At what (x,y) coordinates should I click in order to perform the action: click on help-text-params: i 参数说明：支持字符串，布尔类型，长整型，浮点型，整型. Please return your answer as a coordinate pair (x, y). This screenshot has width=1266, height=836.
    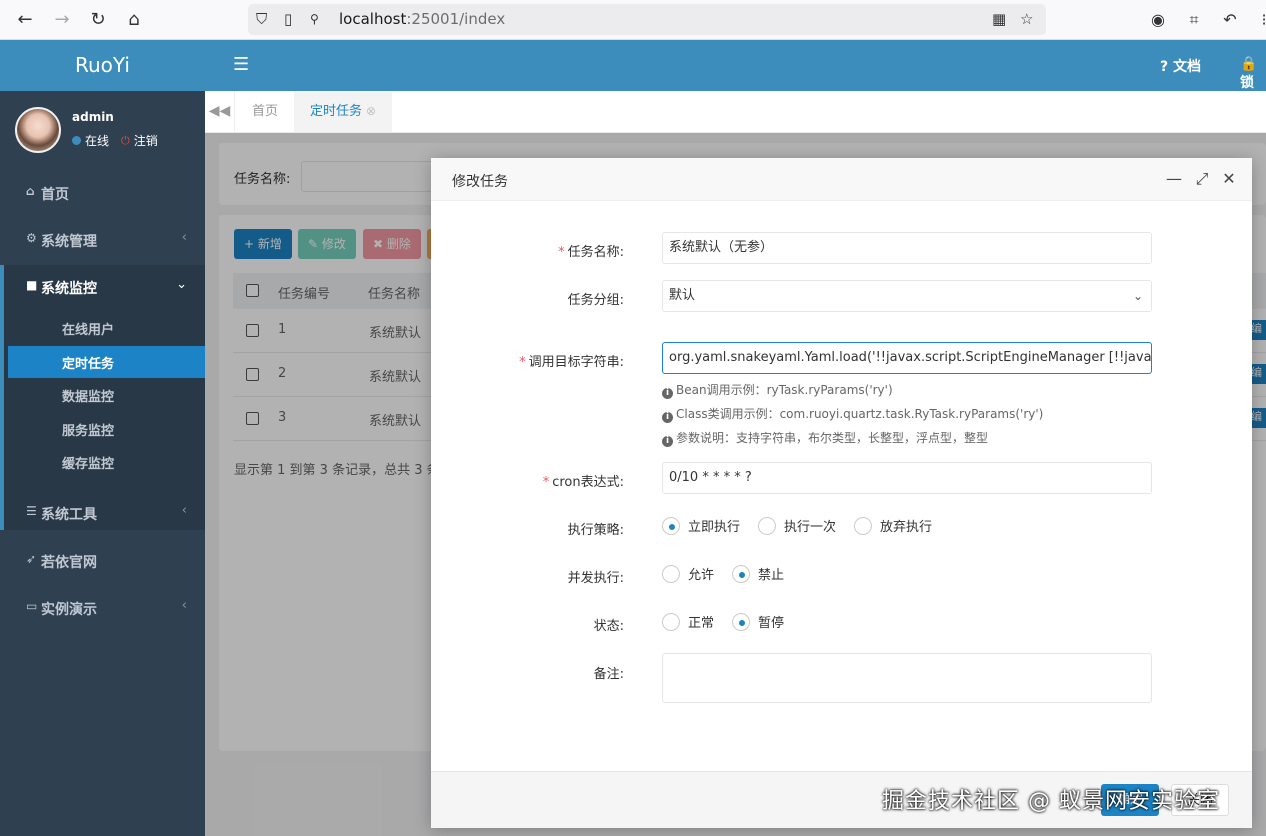
    Looking at the image, I should click on (825, 438).